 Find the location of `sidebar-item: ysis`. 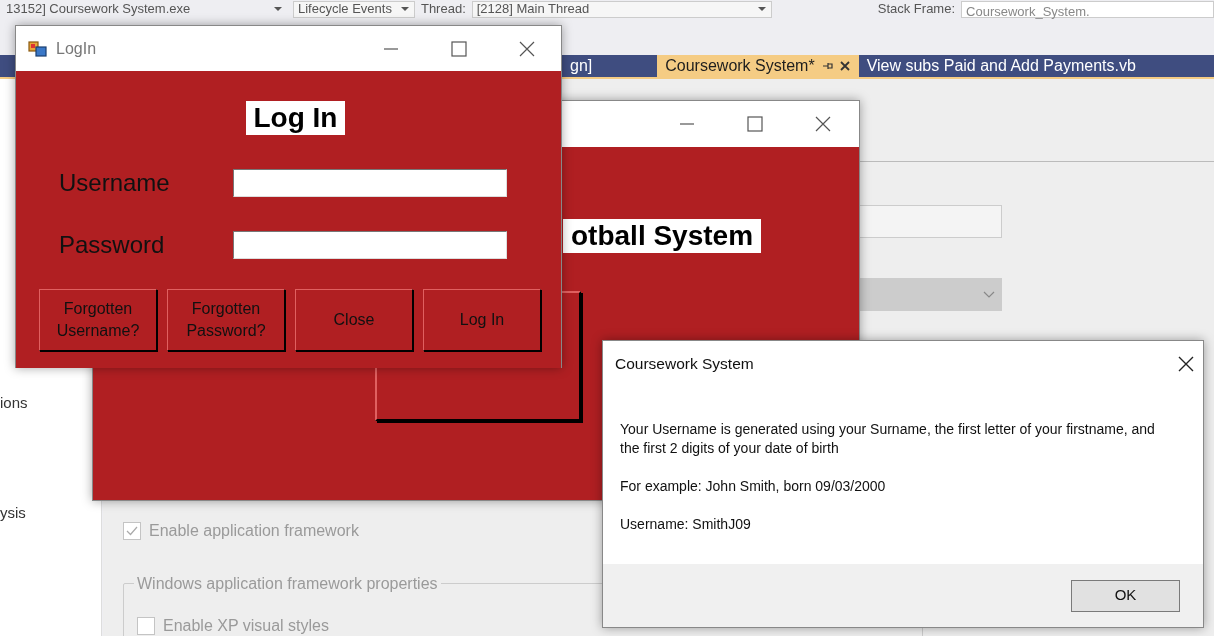

sidebar-item: ysis is located at coordinates (13, 513).